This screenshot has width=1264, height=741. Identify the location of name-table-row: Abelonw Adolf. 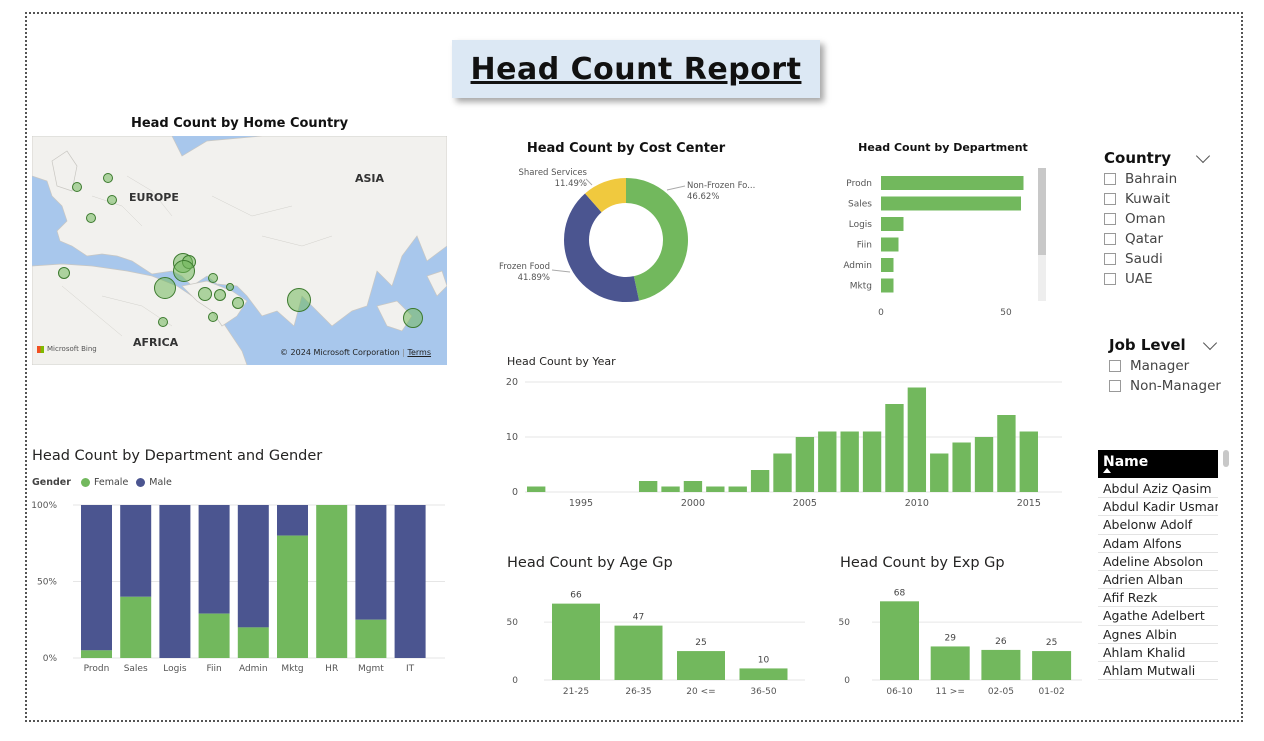
(1158, 525).